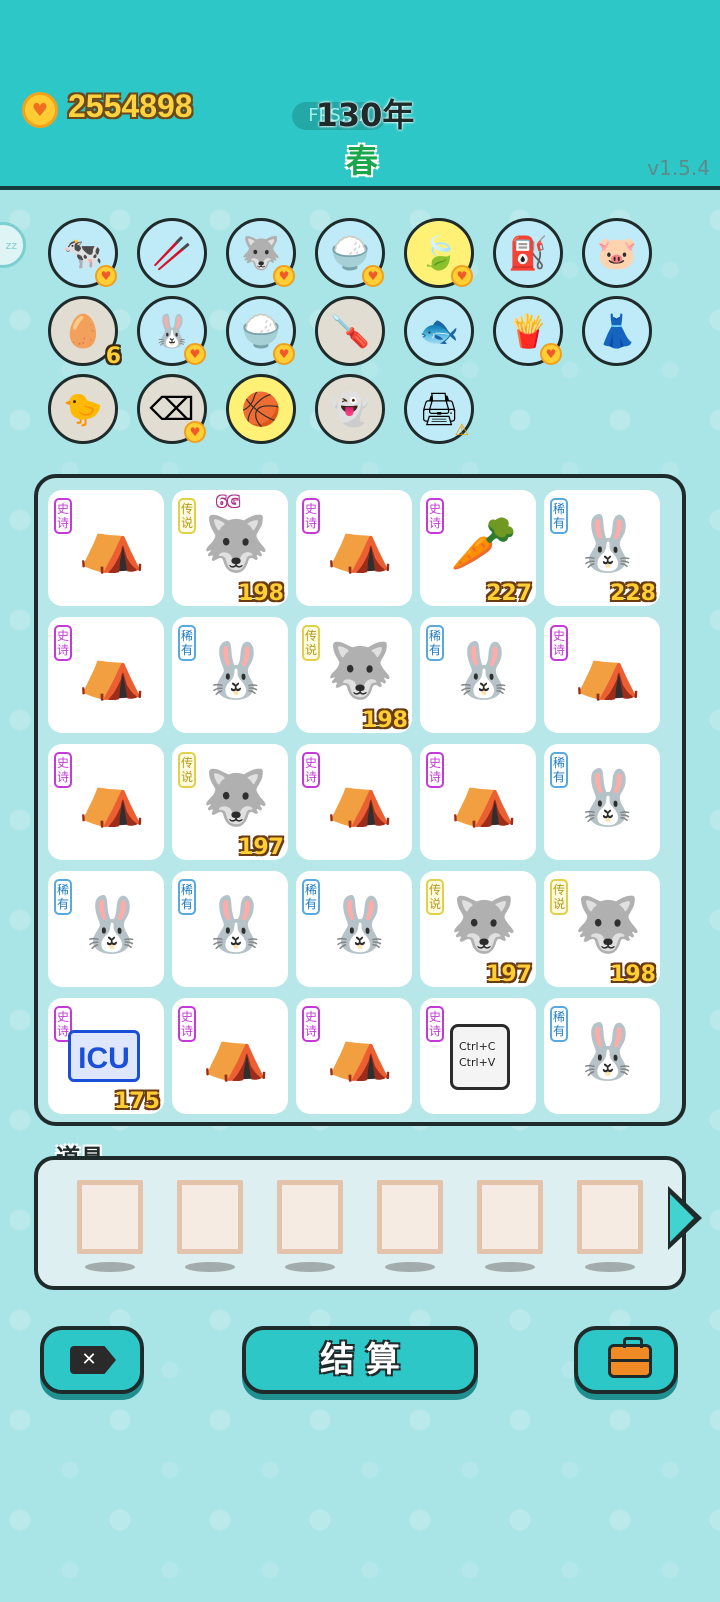  What do you see at coordinates (360, 1360) in the screenshot?
I see `settle-button: 结 算` at bounding box center [360, 1360].